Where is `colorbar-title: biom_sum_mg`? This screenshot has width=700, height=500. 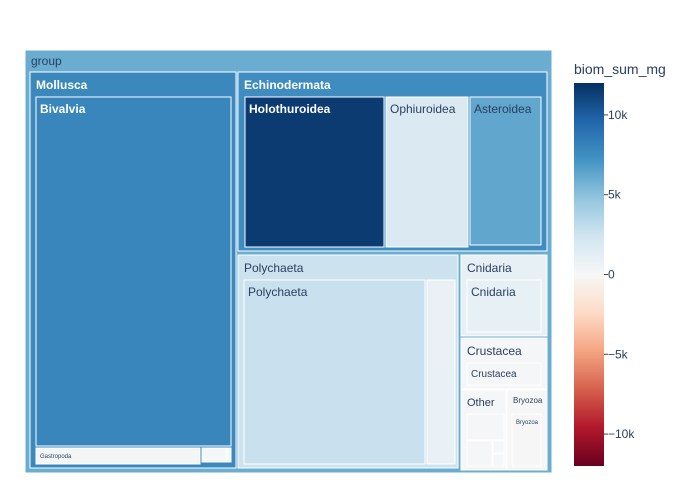
colorbar-title: biom_sum_mg is located at coordinates (620, 69).